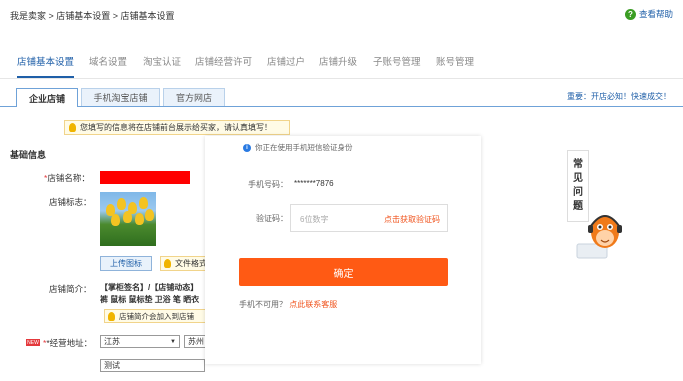 Image resolution: width=683 pixels, height=381 pixels. What do you see at coordinates (397, 65) in the screenshot?
I see `tab-subaccount-management: 子账号管理` at bounding box center [397, 65].